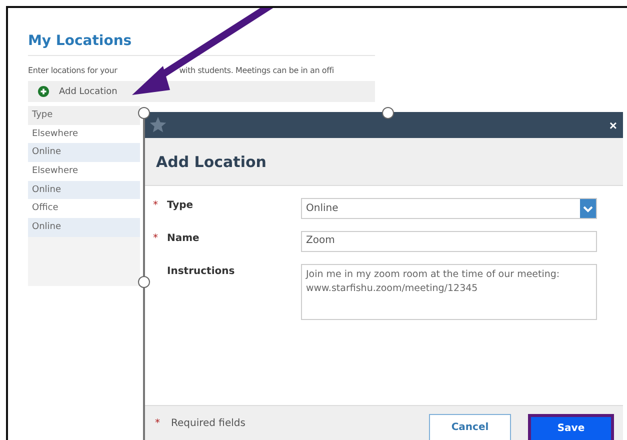  What do you see at coordinates (84, 208) in the screenshot?
I see `location-row: Office` at bounding box center [84, 208].